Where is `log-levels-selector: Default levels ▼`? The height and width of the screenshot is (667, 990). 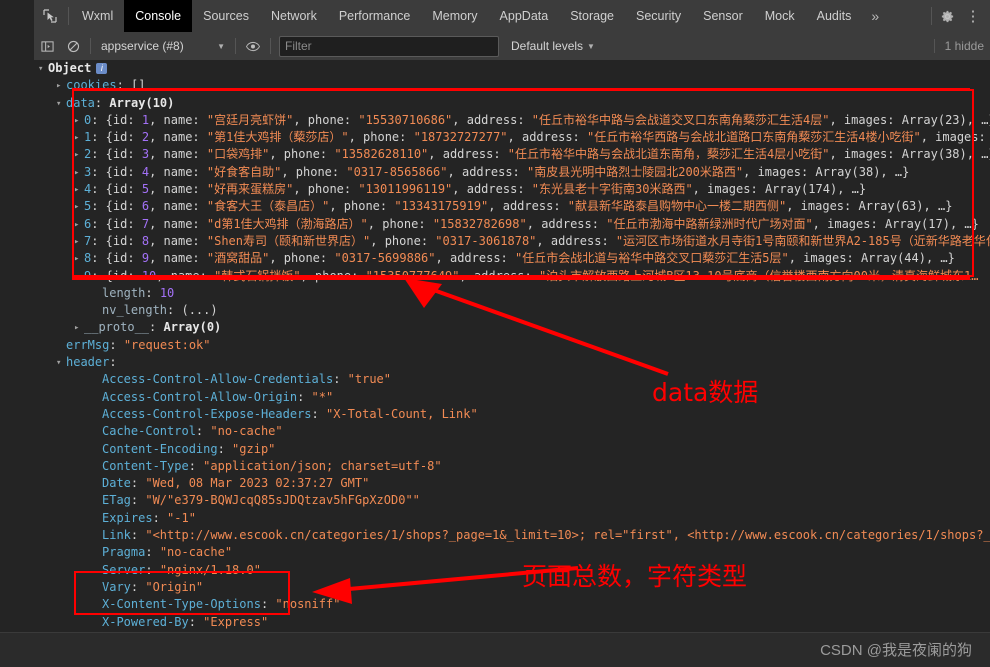 log-levels-selector: Default levels ▼ is located at coordinates (553, 46).